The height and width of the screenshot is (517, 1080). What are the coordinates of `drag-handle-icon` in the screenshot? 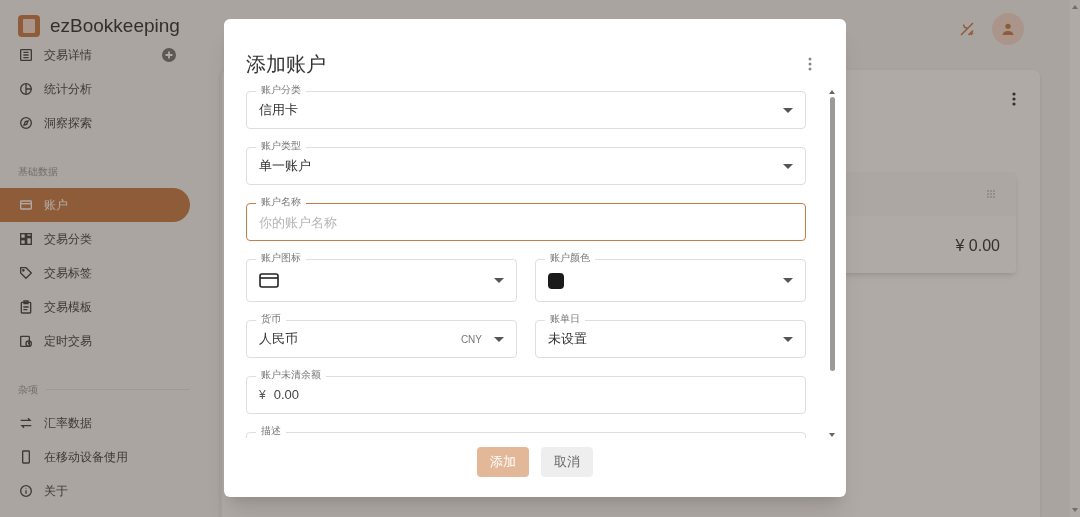 It's located at (991, 194).